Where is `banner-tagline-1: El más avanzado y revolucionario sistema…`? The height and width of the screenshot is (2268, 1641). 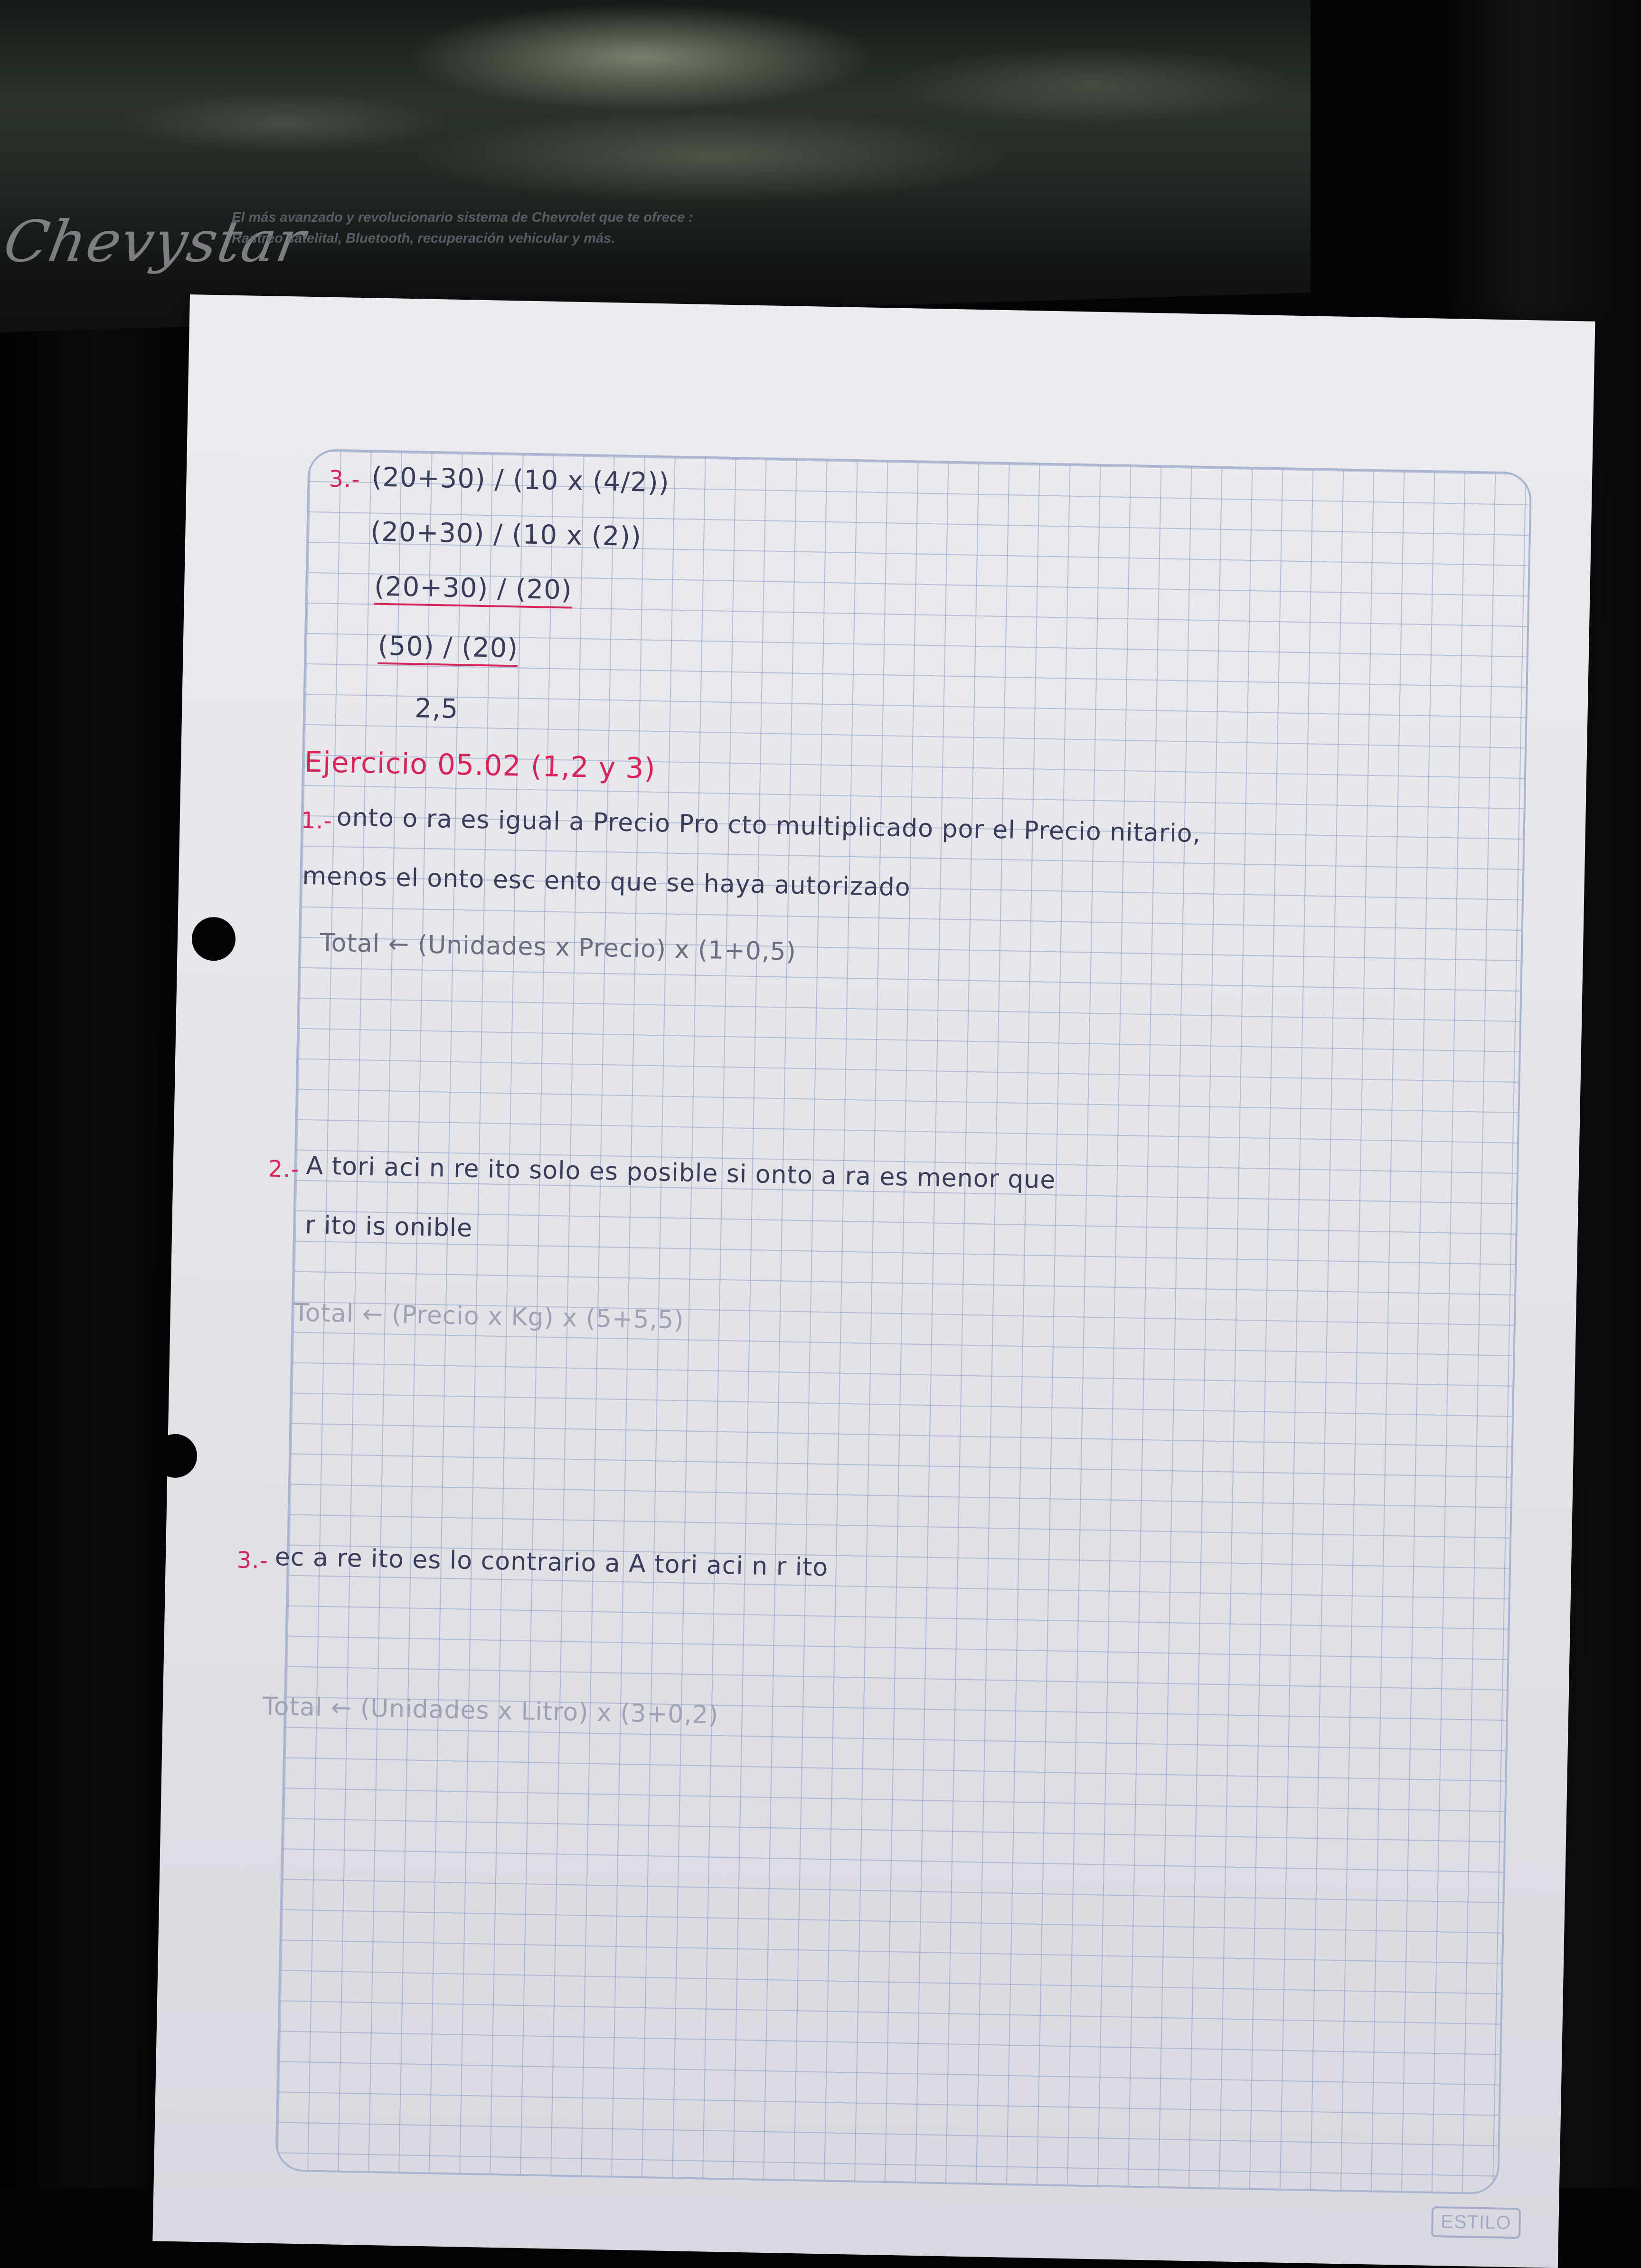
banner-tagline-1: El más avanzado y revolucionario sistema… is located at coordinates (462, 218).